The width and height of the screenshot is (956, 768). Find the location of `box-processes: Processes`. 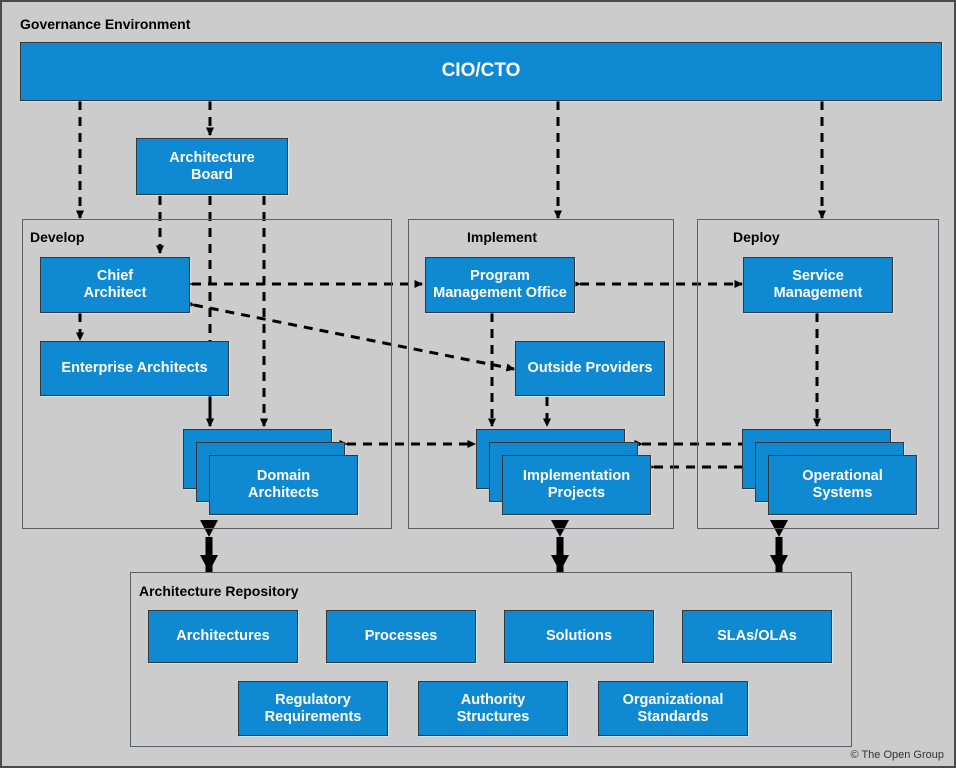

box-processes: Processes is located at coordinates (401, 636).